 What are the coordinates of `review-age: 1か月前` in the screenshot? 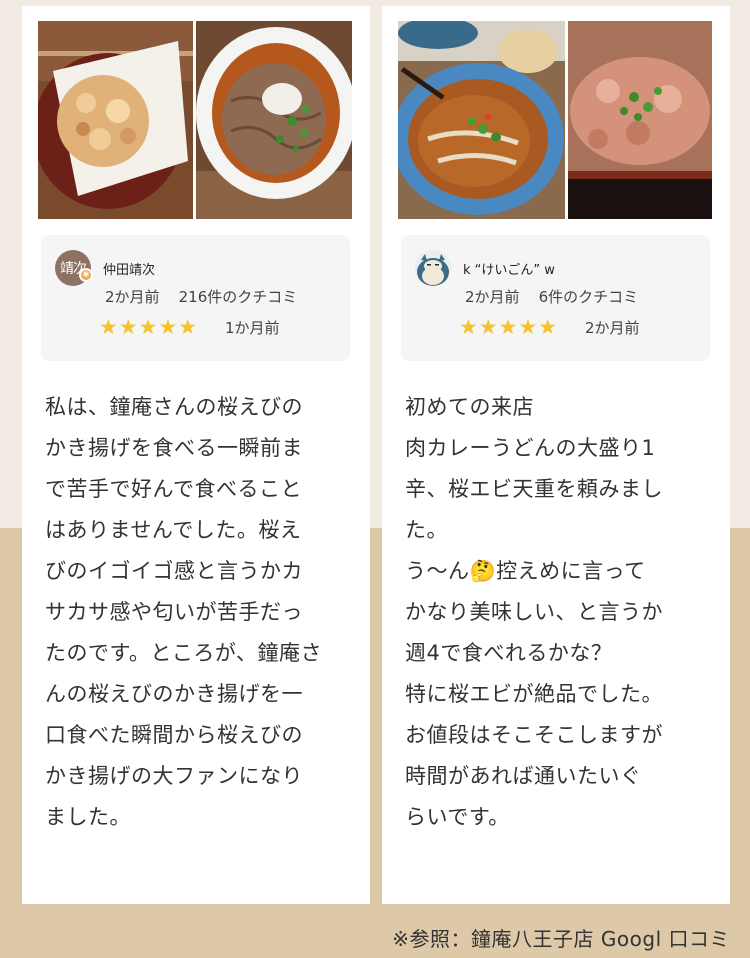 It's located at (252, 328).